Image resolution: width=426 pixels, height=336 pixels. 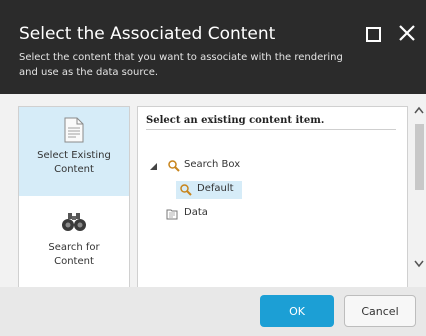 I want to click on dialog-footer: OK Cancel, so click(x=213, y=311).